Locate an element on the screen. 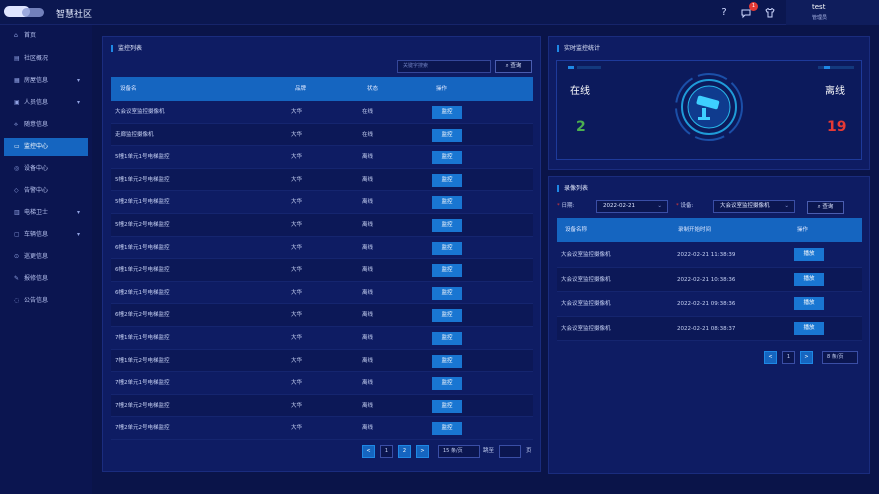 This screenshot has height=494, width=879. sidebar-item-car: ▢ 车辆信息 ▾ is located at coordinates (46, 235).